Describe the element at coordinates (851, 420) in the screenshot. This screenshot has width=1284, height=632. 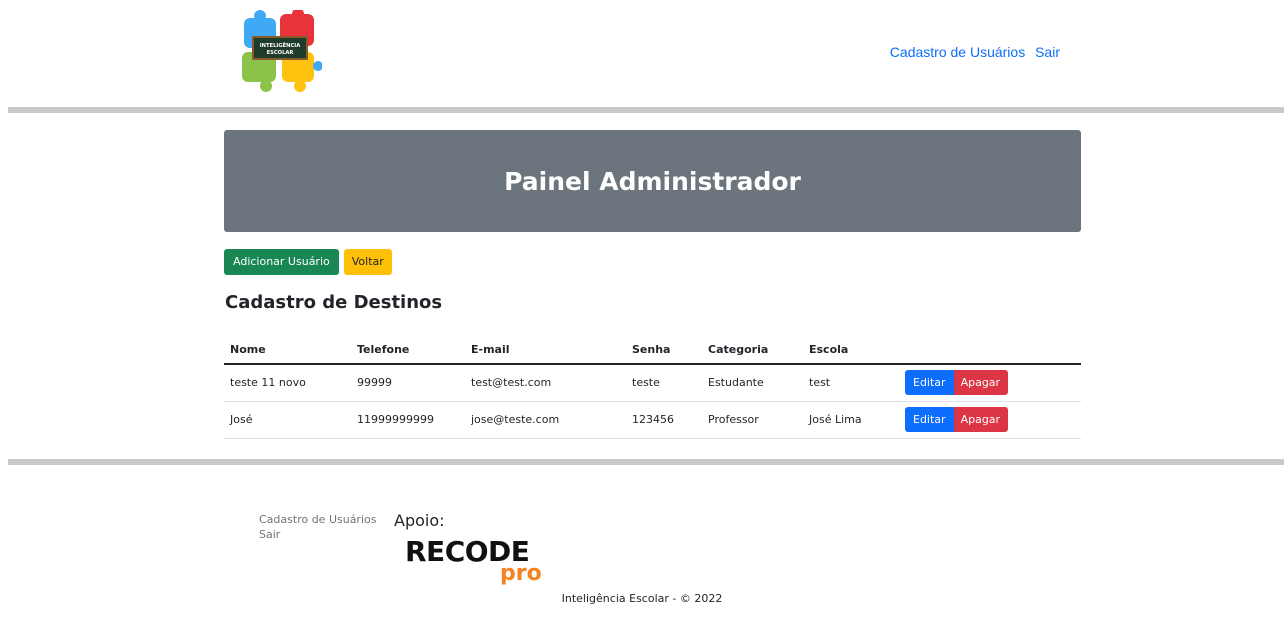
I see `cell-escola: José Lima` at that location.